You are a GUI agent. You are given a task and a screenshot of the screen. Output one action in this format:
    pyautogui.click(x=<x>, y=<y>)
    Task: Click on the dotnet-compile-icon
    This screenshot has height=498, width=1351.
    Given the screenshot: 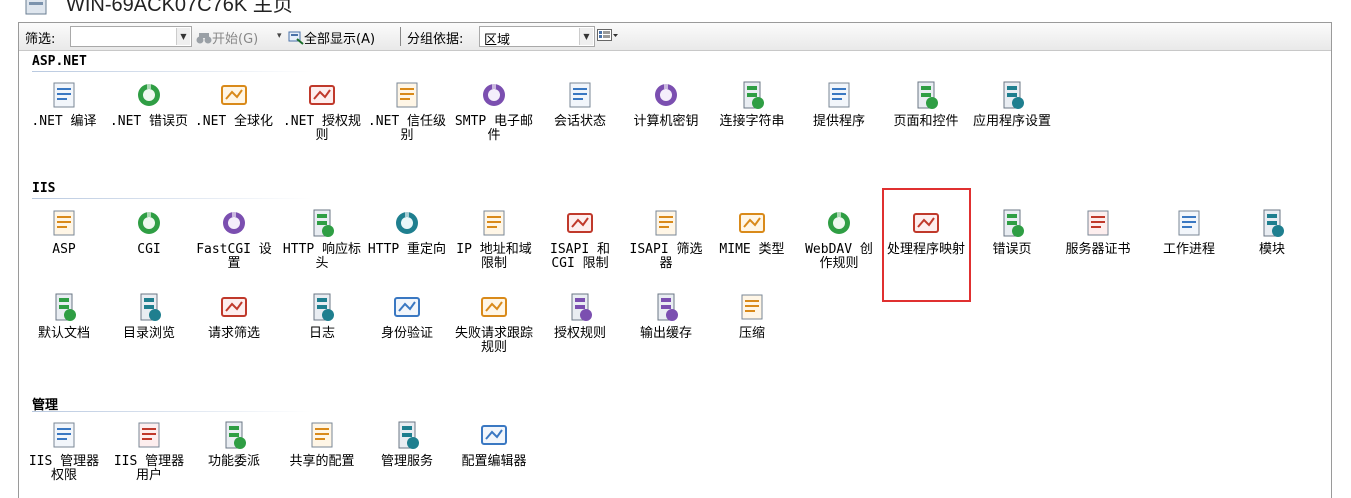 What is the action you would take?
    pyautogui.click(x=64, y=95)
    